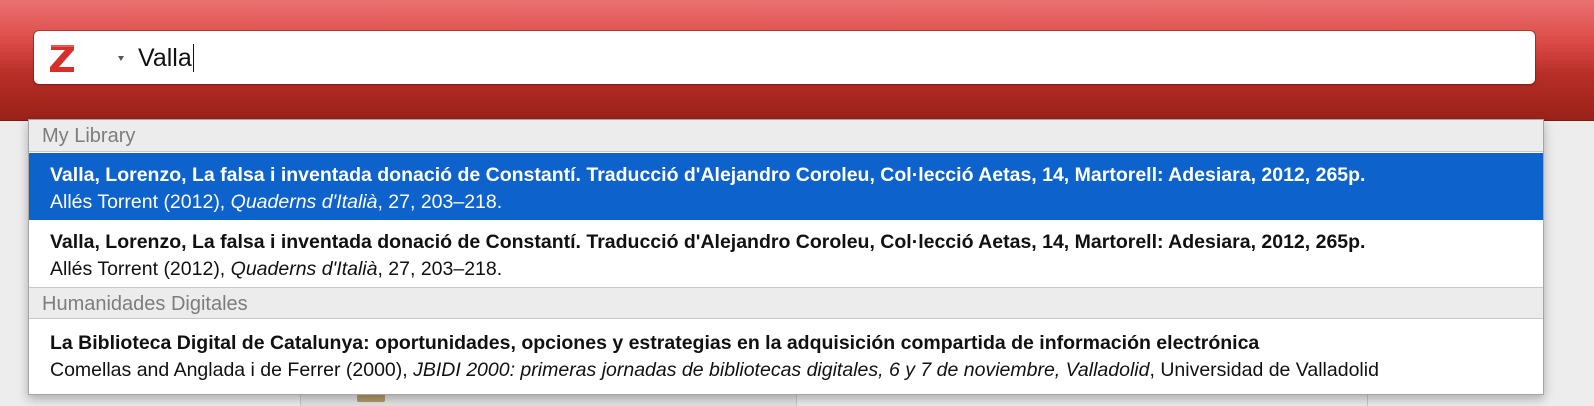 This screenshot has width=1594, height=406. I want to click on search-input: Valla, so click(166, 58).